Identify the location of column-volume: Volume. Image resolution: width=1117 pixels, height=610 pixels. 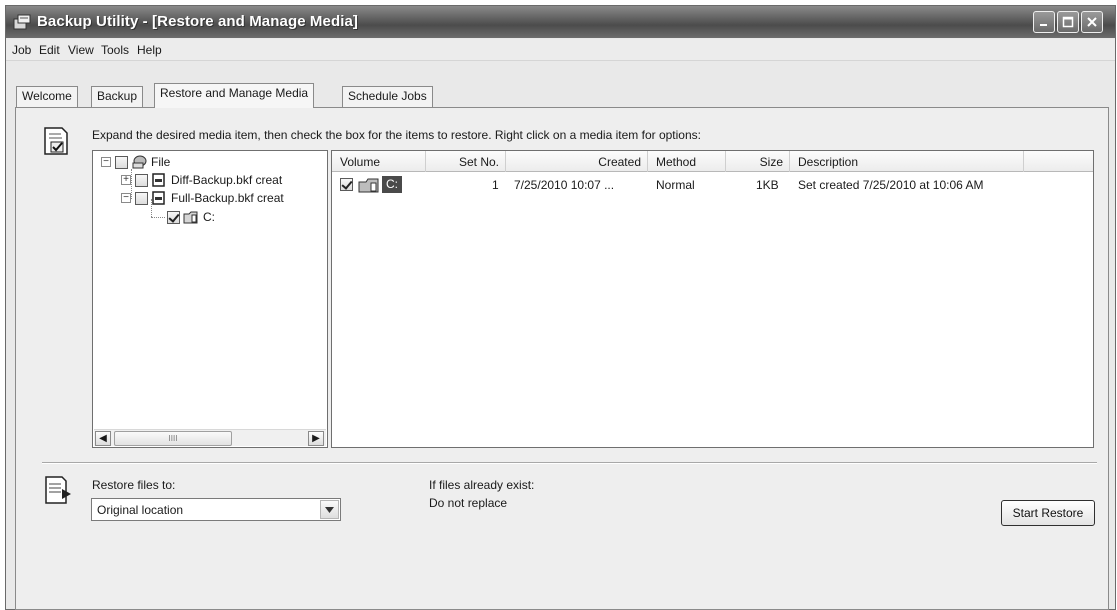
(379, 161).